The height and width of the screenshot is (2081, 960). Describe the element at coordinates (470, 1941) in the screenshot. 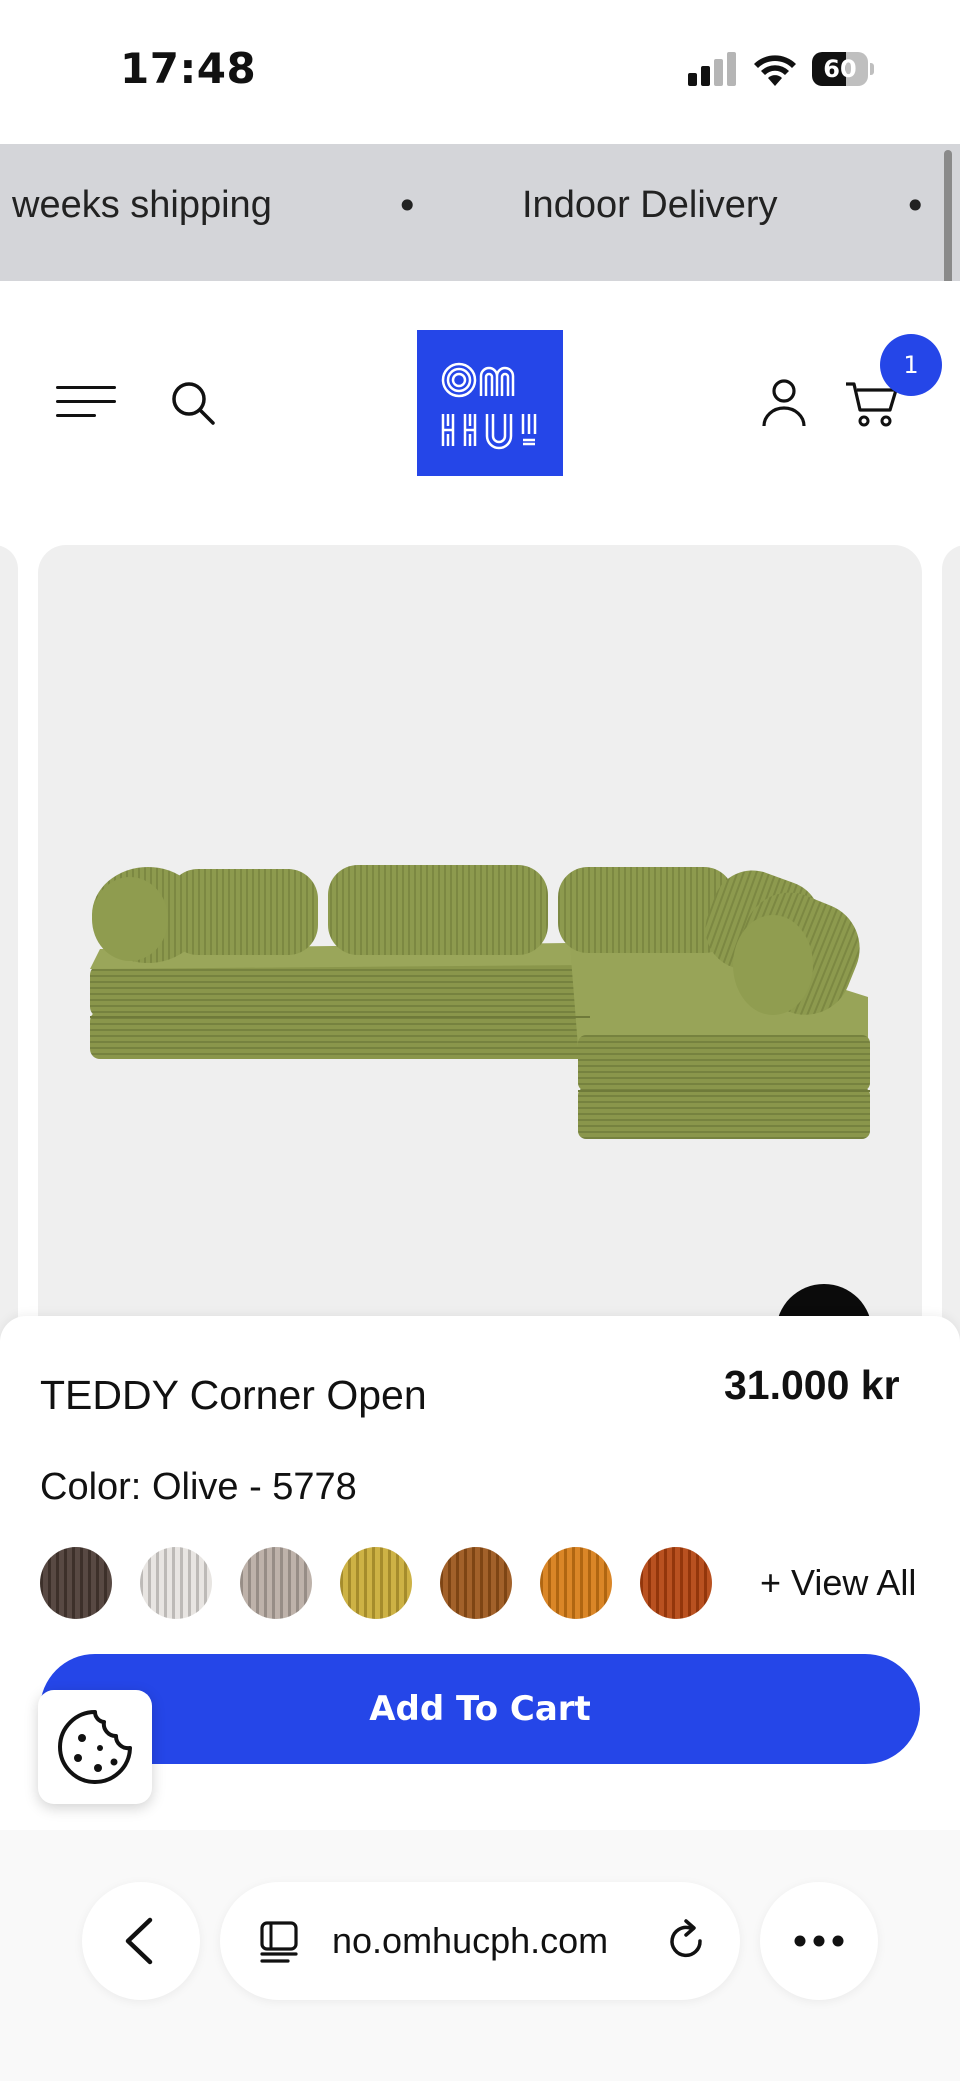

I see `url-text: no.omhucph.com` at that location.